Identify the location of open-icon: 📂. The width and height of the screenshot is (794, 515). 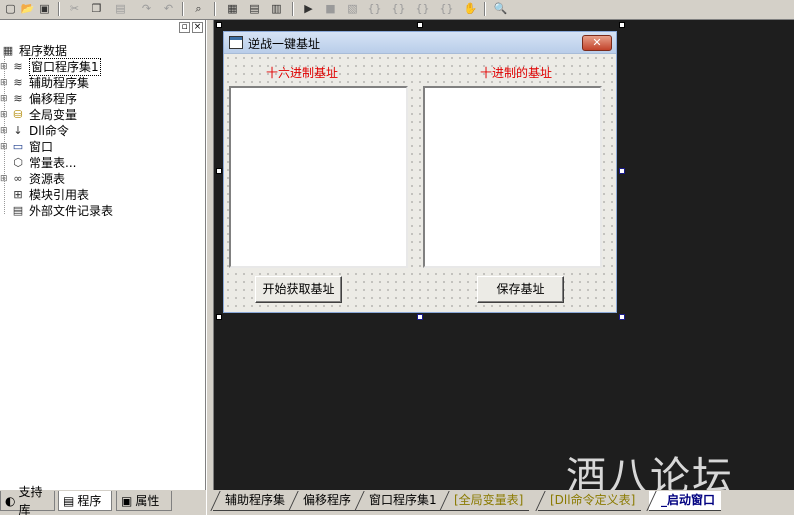
(27, 9).